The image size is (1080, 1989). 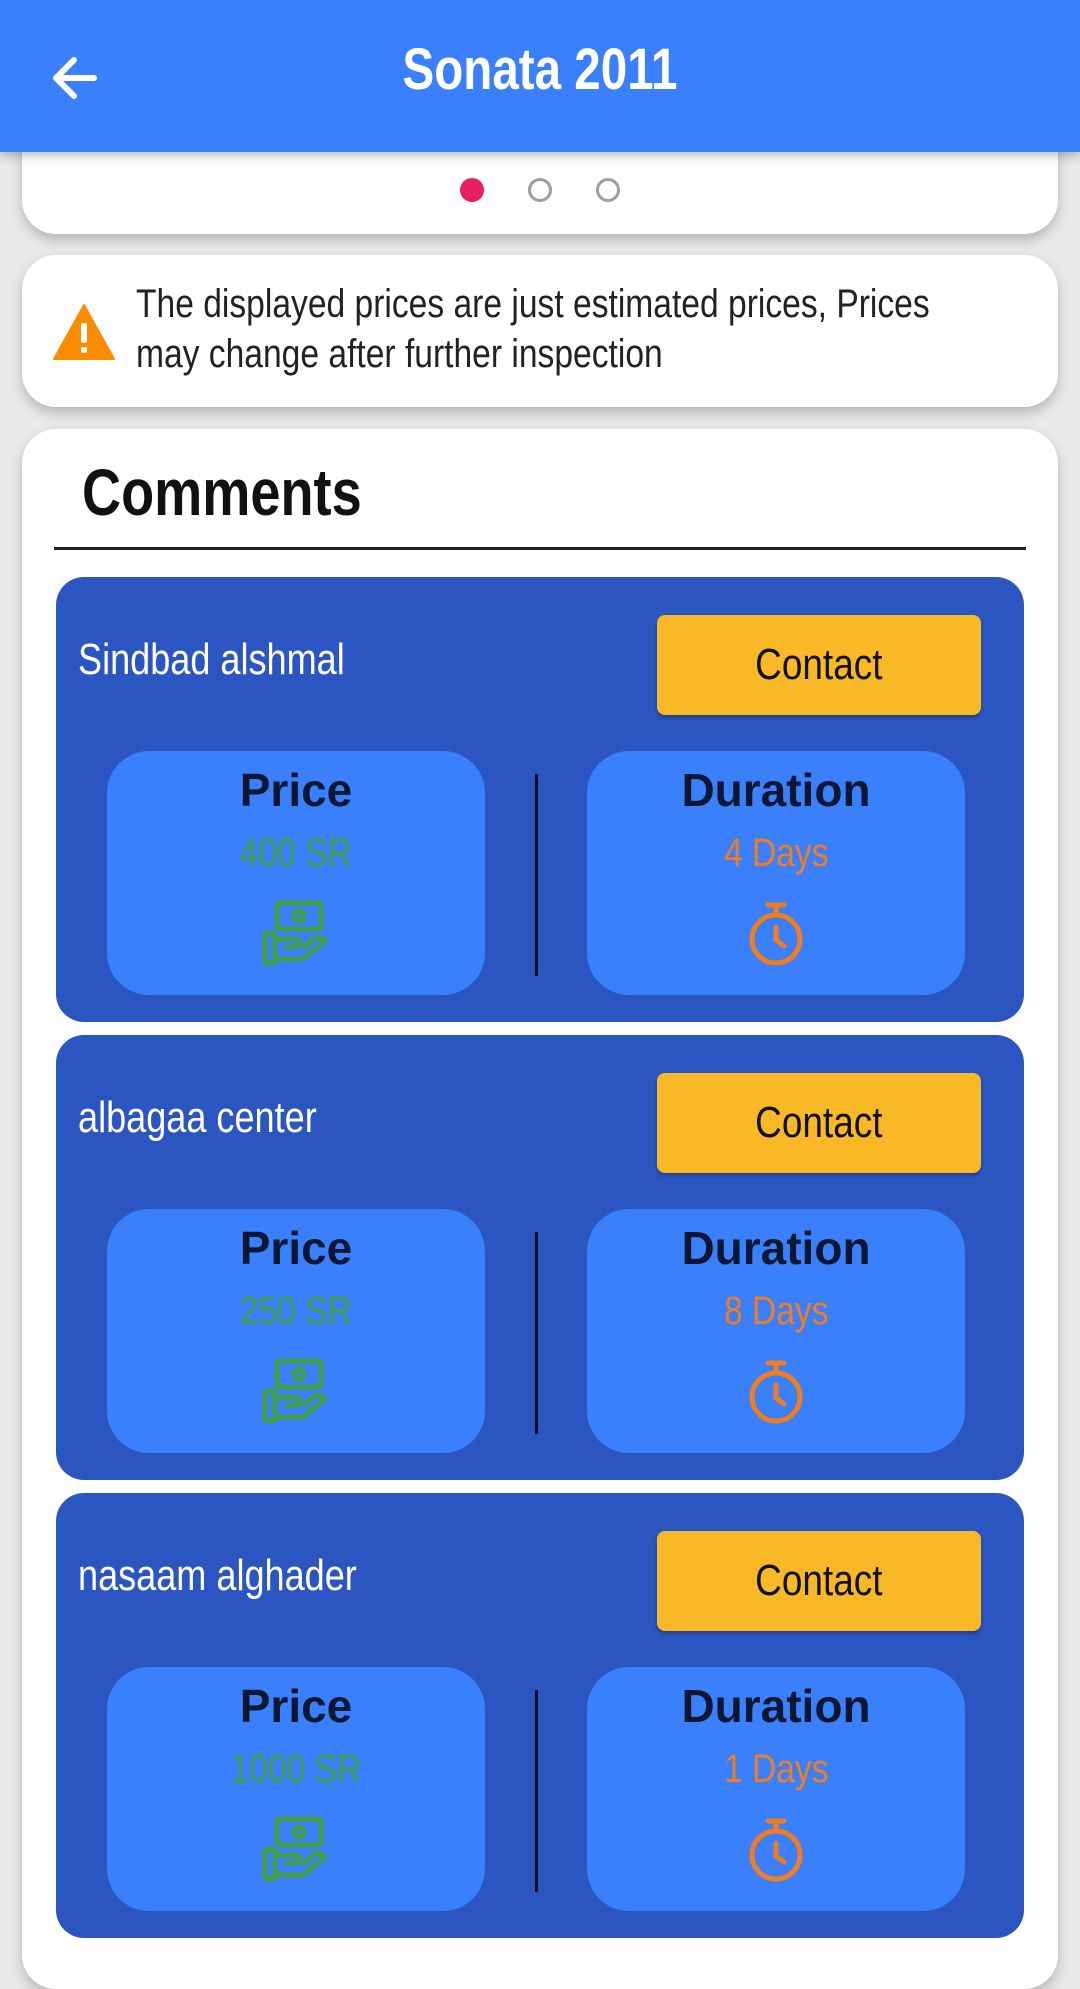 What do you see at coordinates (222, 492) in the screenshot?
I see `comments-title: Comments` at bounding box center [222, 492].